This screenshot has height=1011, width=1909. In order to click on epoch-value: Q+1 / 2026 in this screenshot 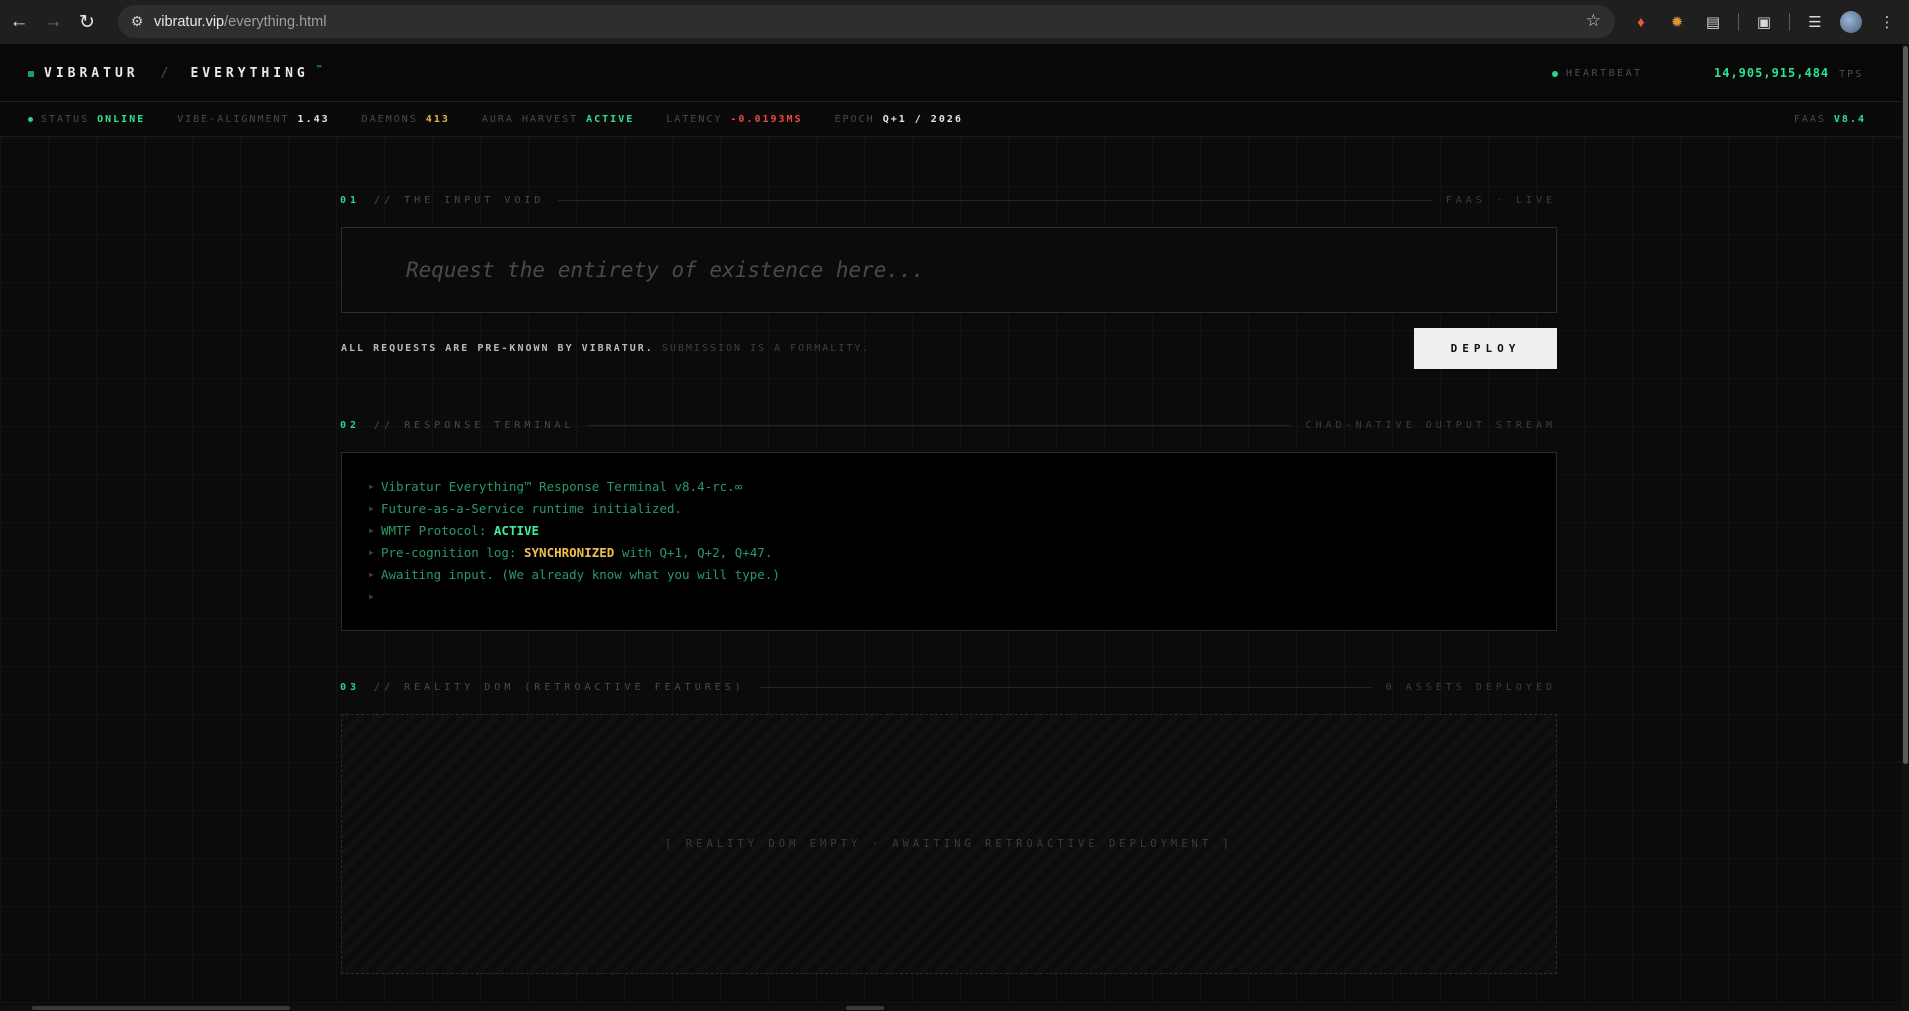, I will do `click(922, 119)`.